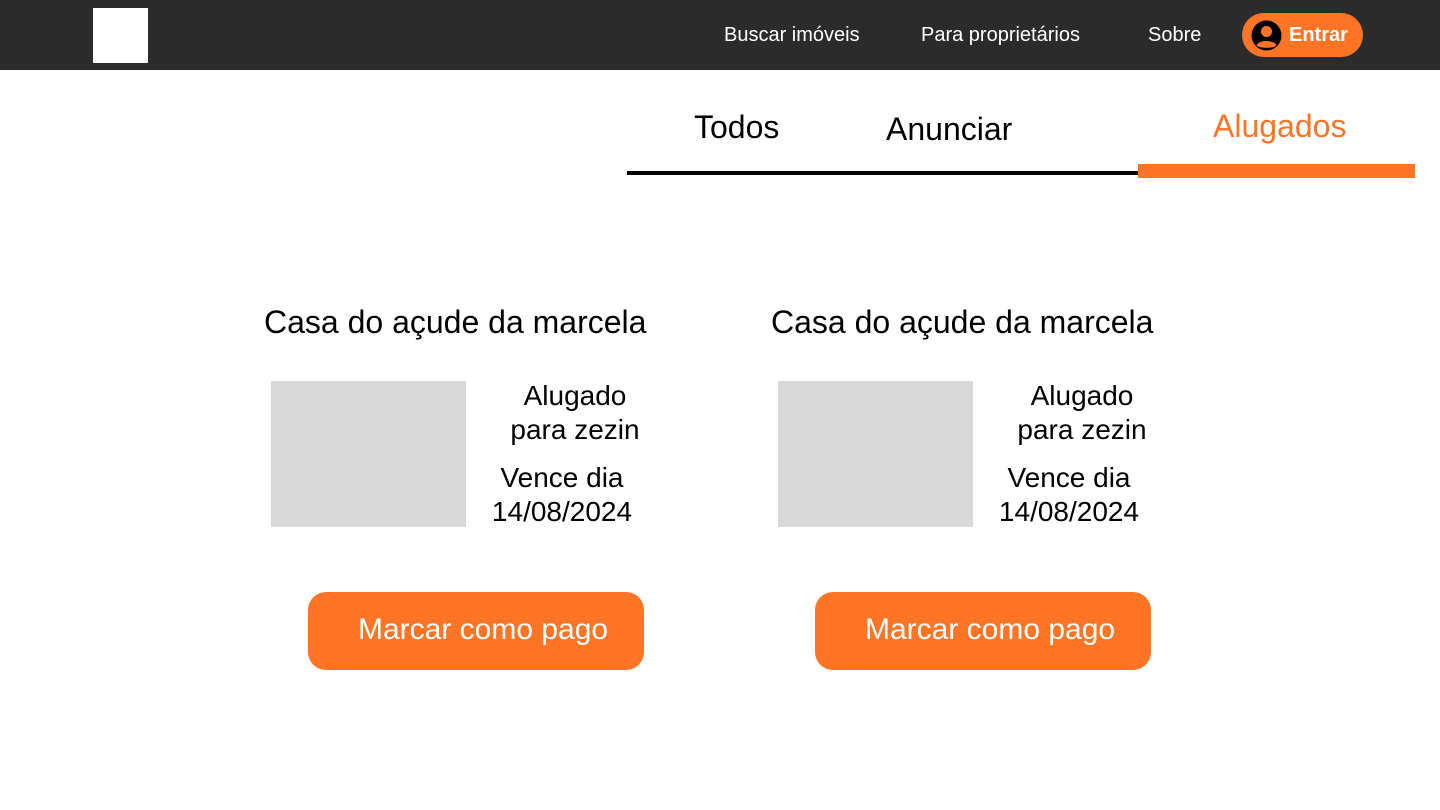 The height and width of the screenshot is (810, 1440). What do you see at coordinates (792, 35) in the screenshot?
I see `nav-link-buscar-imoveis: Buscar imóveis` at bounding box center [792, 35].